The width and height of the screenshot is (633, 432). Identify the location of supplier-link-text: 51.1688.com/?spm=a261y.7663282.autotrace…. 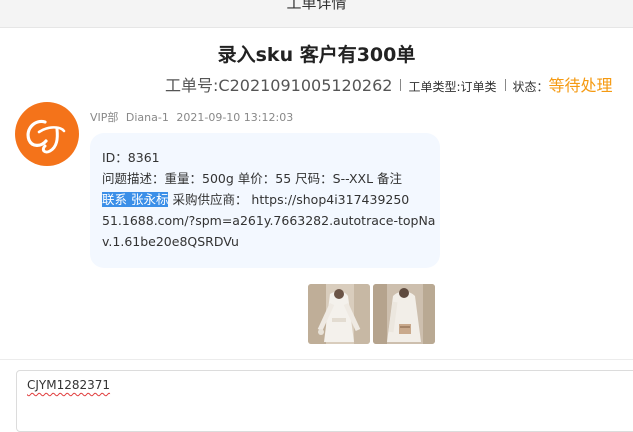
(268, 220).